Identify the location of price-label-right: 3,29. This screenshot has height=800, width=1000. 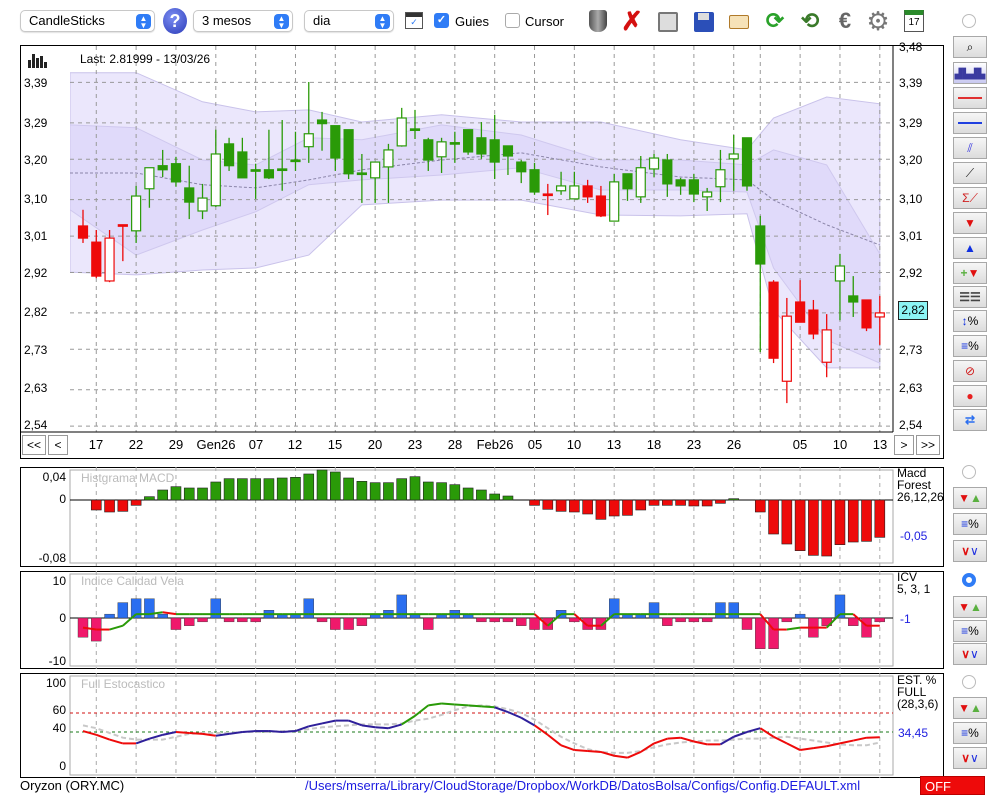
(911, 123).